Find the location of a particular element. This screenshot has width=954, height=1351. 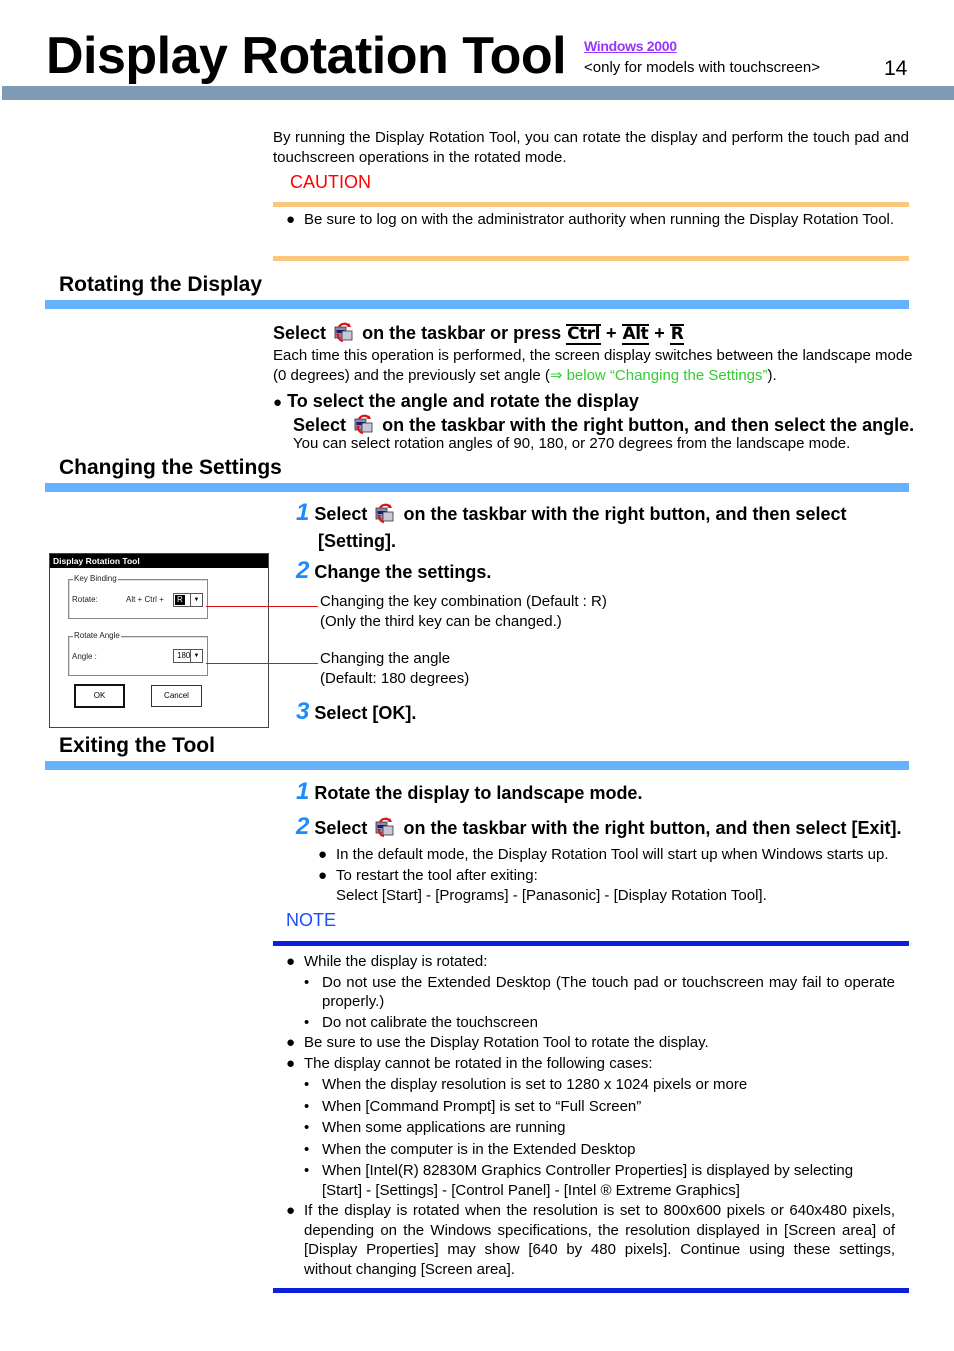

key-r: R is located at coordinates (677, 334).